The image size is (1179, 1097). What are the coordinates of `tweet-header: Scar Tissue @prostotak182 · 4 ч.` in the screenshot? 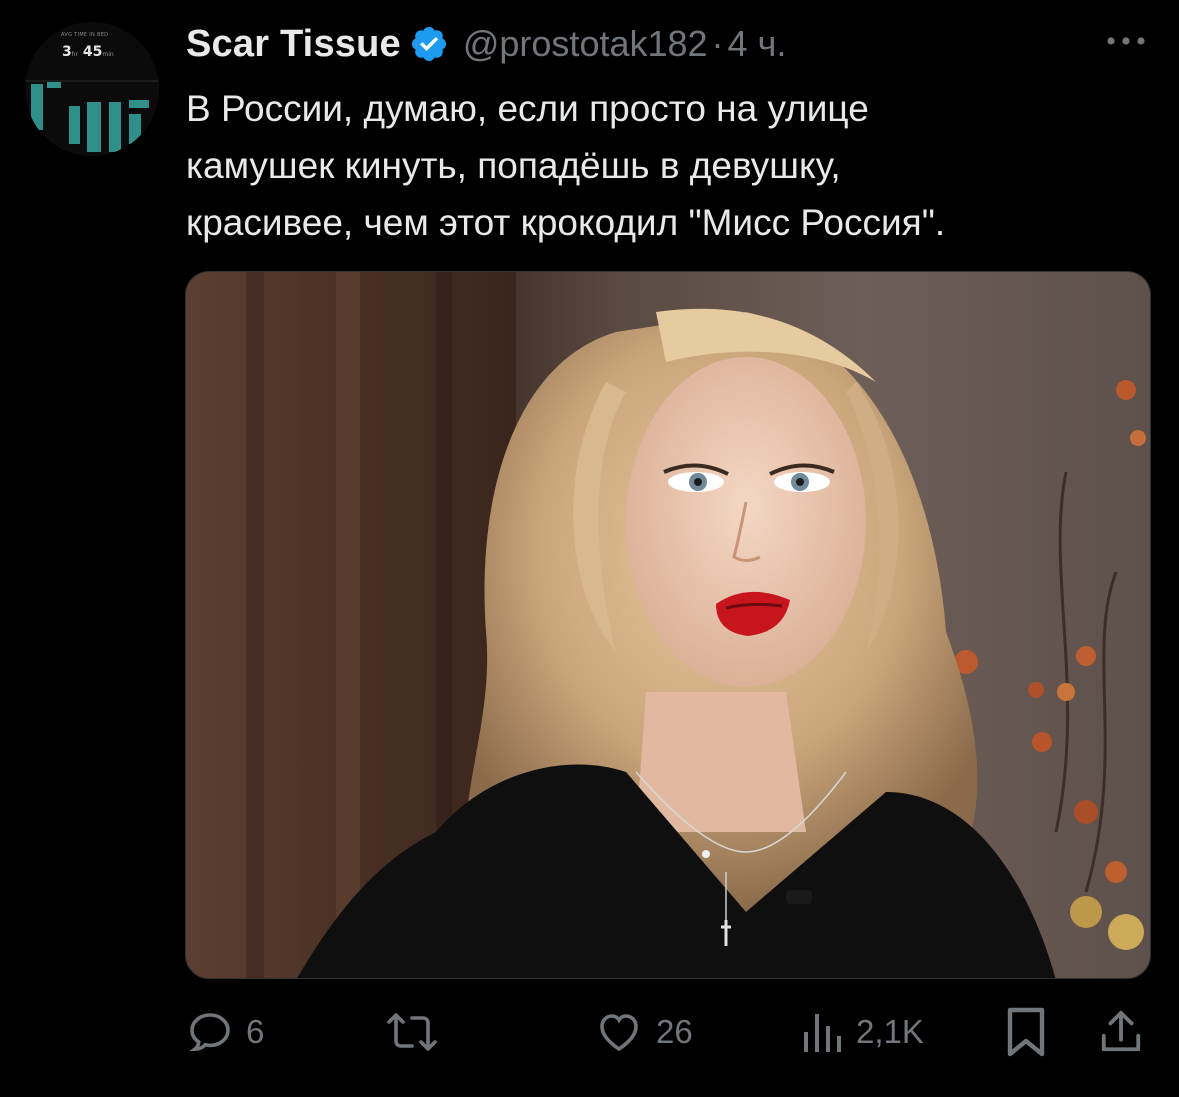 It's located at (486, 44).